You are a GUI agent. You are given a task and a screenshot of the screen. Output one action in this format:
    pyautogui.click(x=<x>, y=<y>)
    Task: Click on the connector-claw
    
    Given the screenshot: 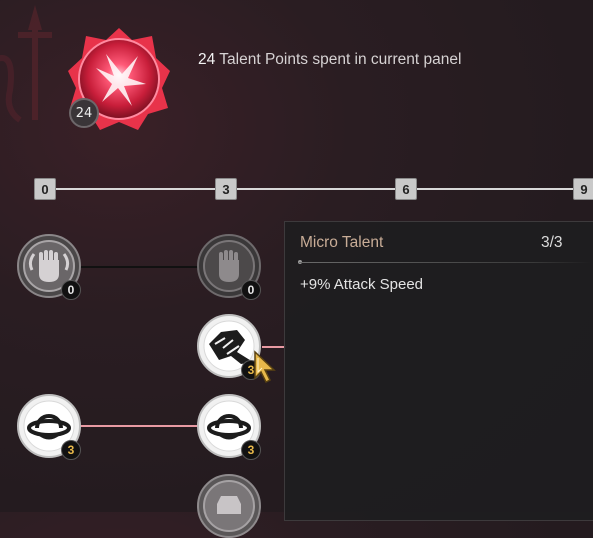 What is the action you would take?
    pyautogui.click(x=274, y=347)
    